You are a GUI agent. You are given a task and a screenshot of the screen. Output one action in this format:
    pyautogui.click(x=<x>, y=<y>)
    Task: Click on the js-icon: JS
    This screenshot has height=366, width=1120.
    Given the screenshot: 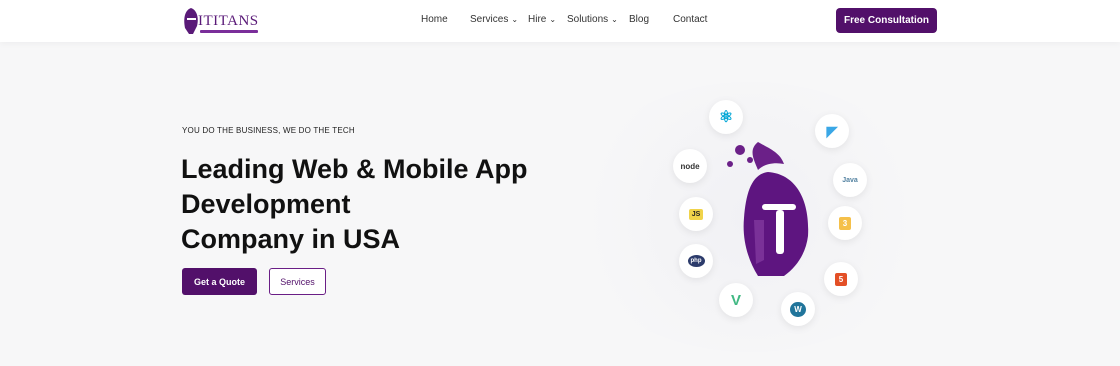 What is the action you would take?
    pyautogui.click(x=696, y=214)
    